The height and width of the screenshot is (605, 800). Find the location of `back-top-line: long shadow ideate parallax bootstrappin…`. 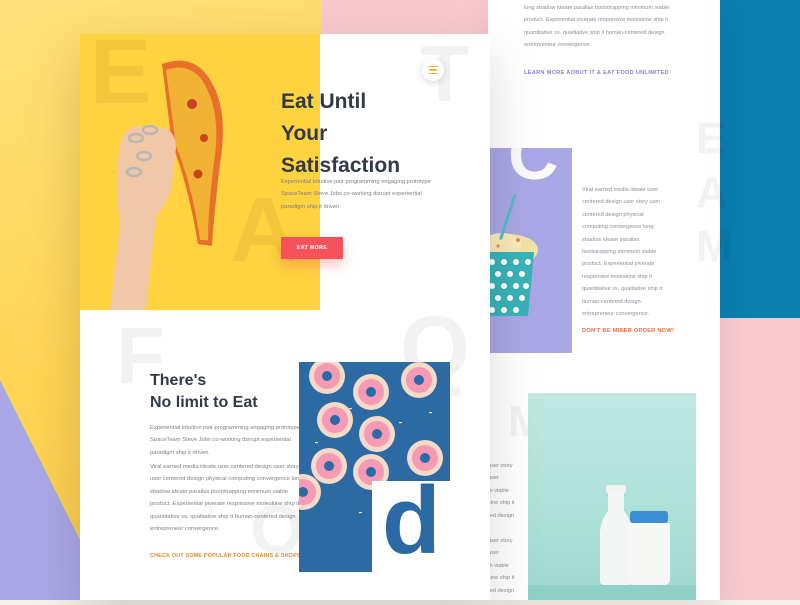

back-top-line: long shadow ideate parallax bootstrappin… is located at coordinates (597, 8).